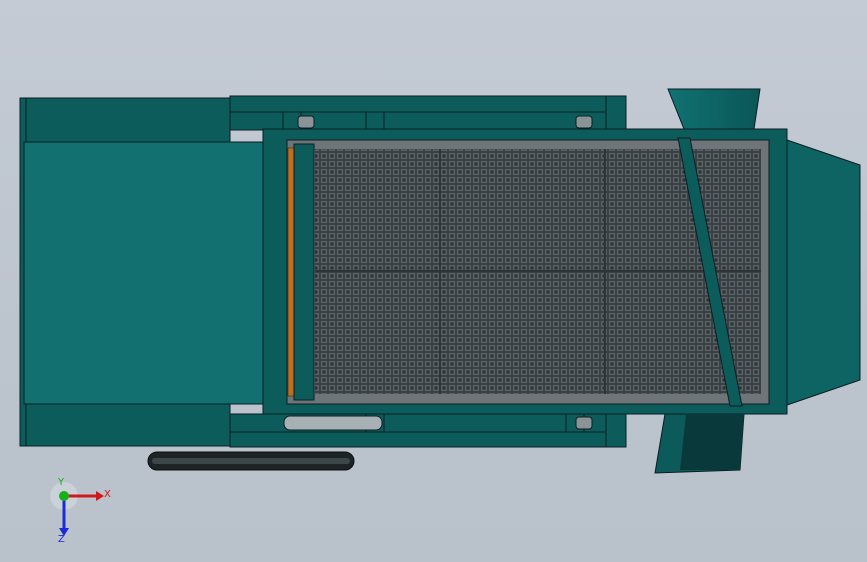  I want to click on feed-lip-rail, so click(304, 272).